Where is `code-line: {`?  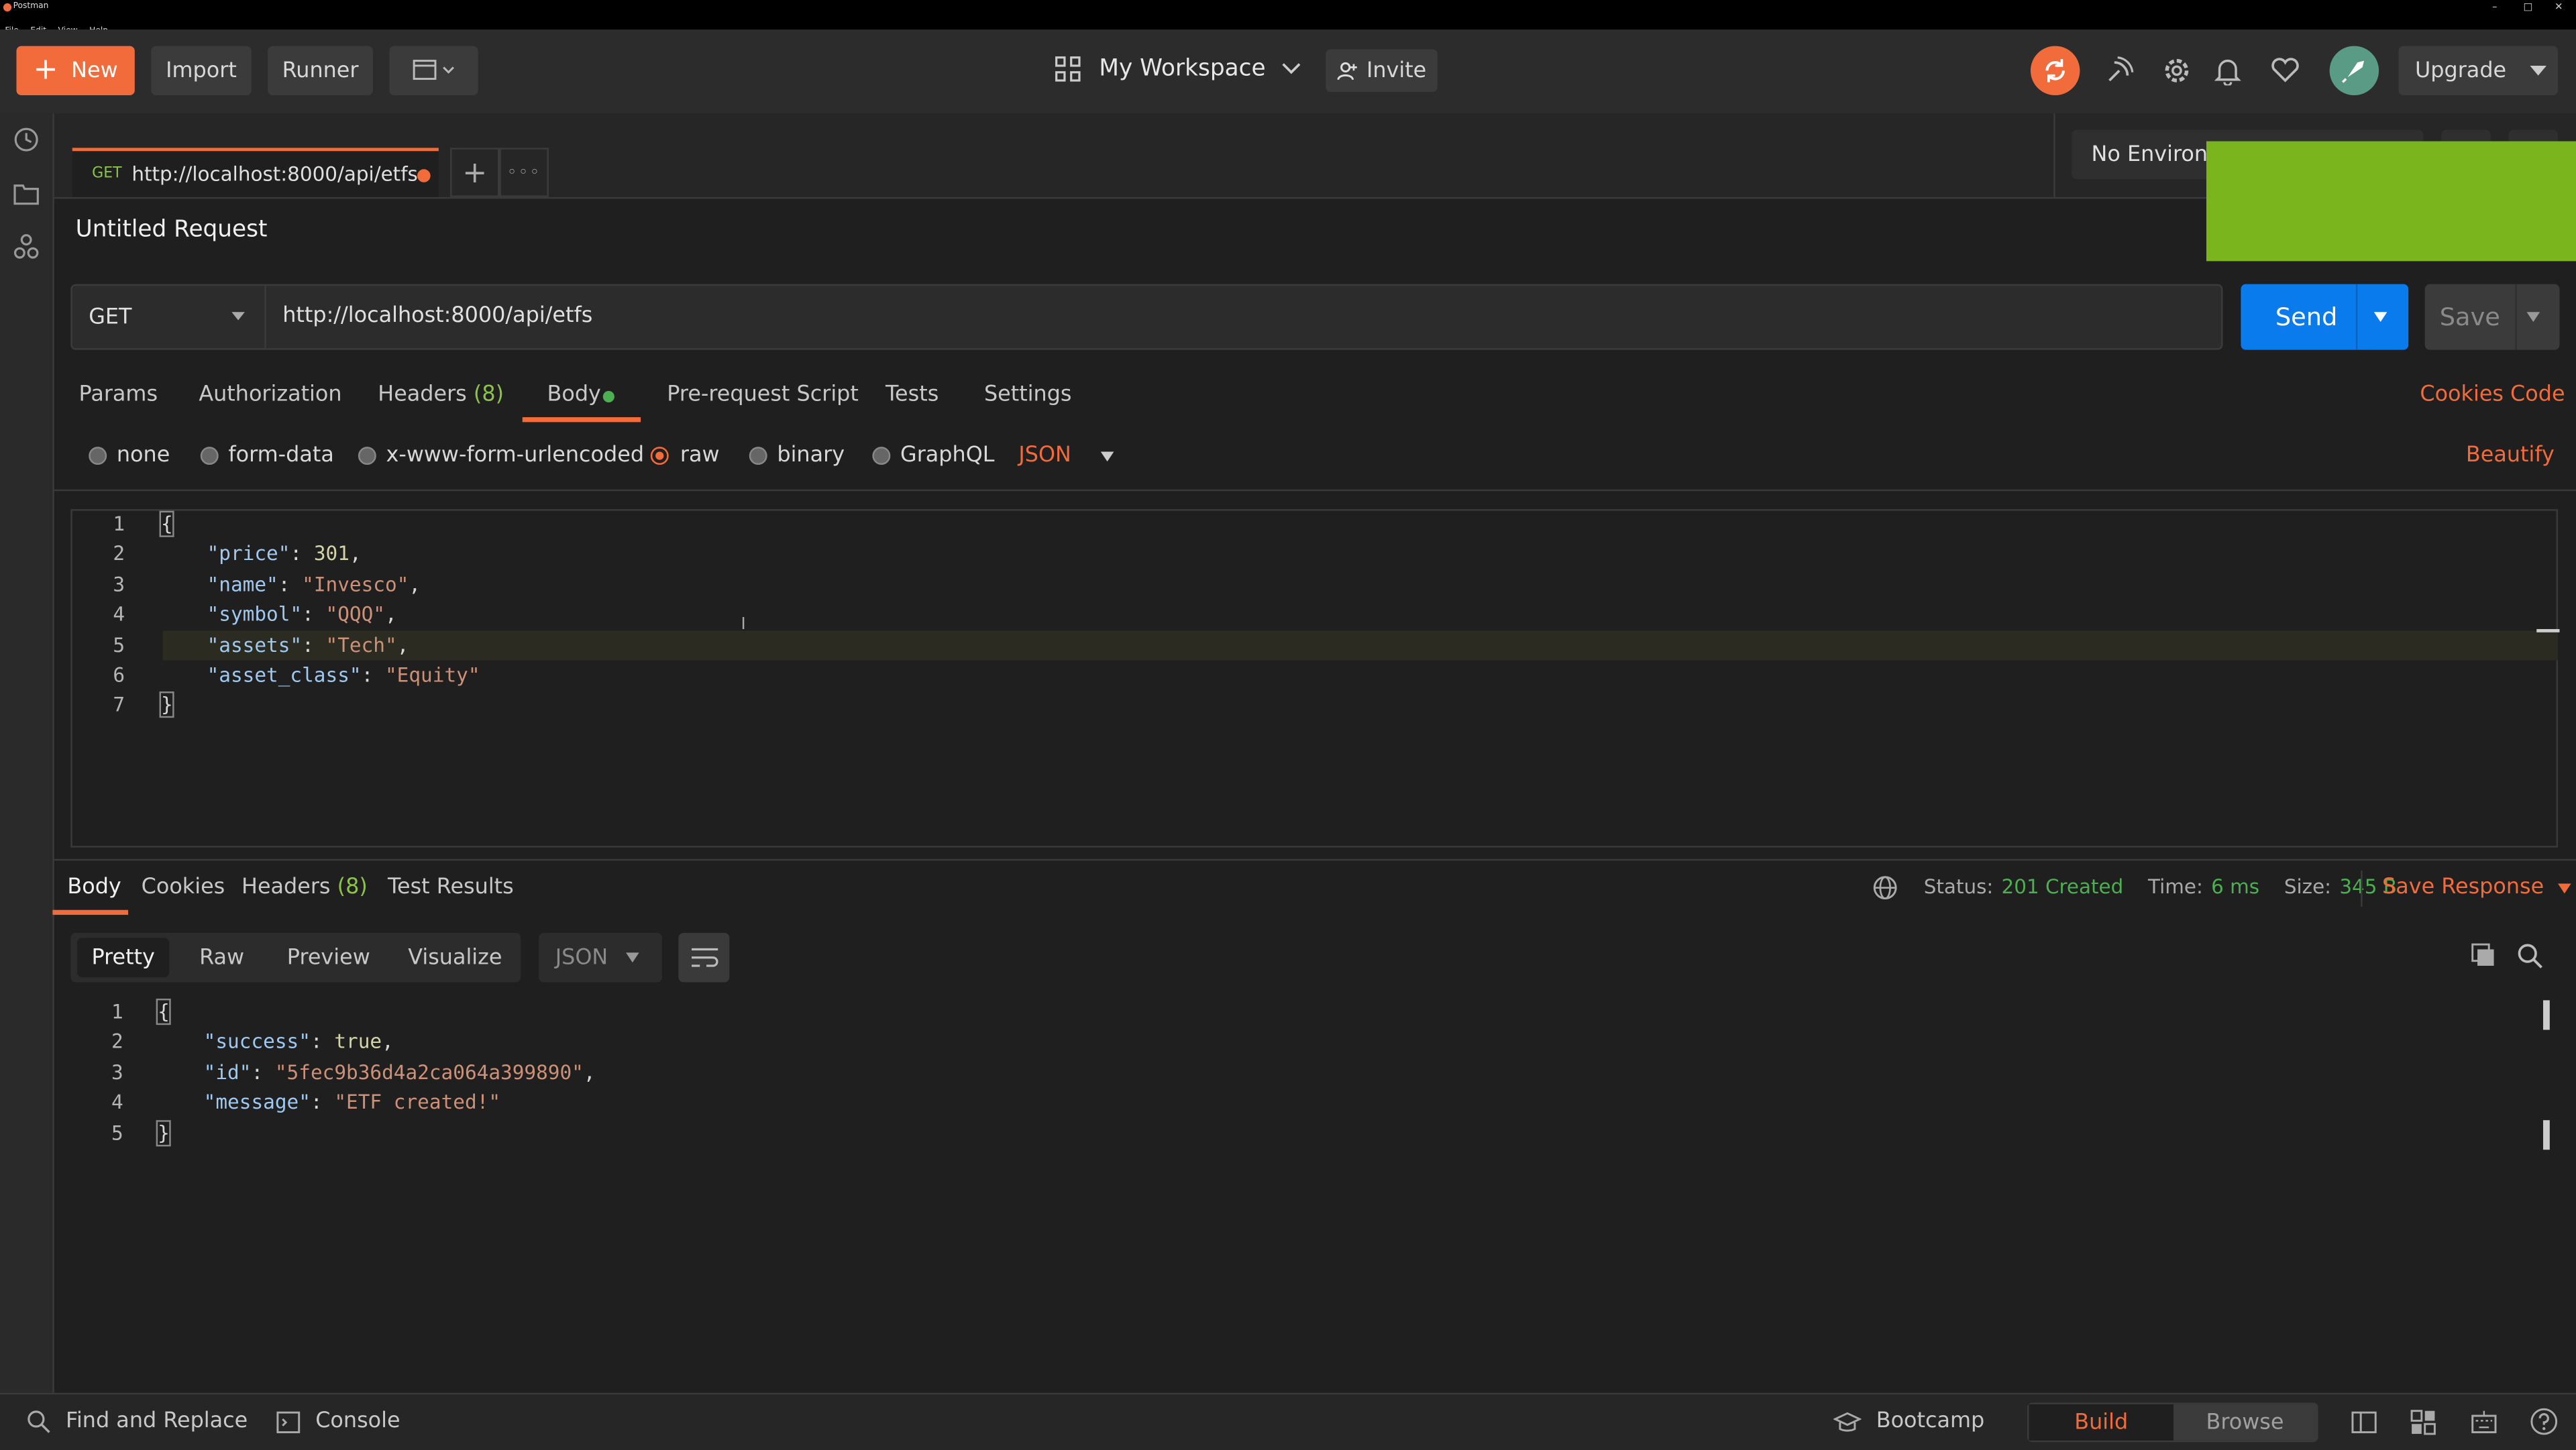
code-line: { is located at coordinates (164, 1011).